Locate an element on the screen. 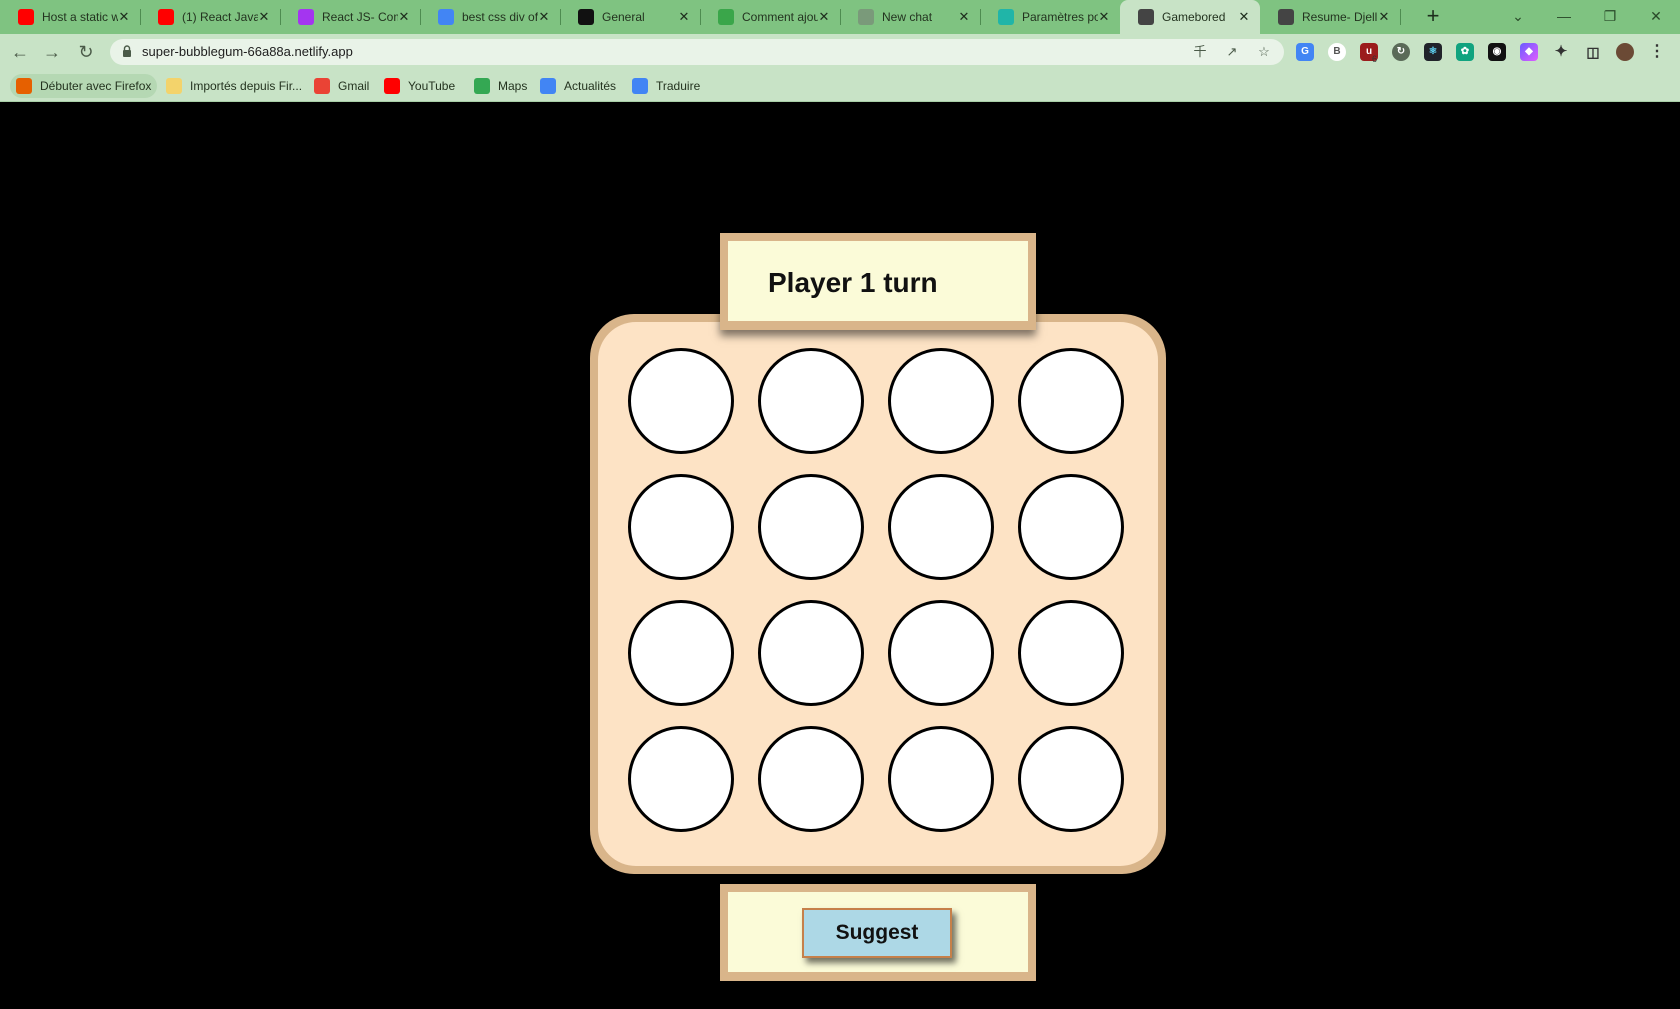 This screenshot has height=1009, width=1680. tab-separator is located at coordinates (1400, 17).